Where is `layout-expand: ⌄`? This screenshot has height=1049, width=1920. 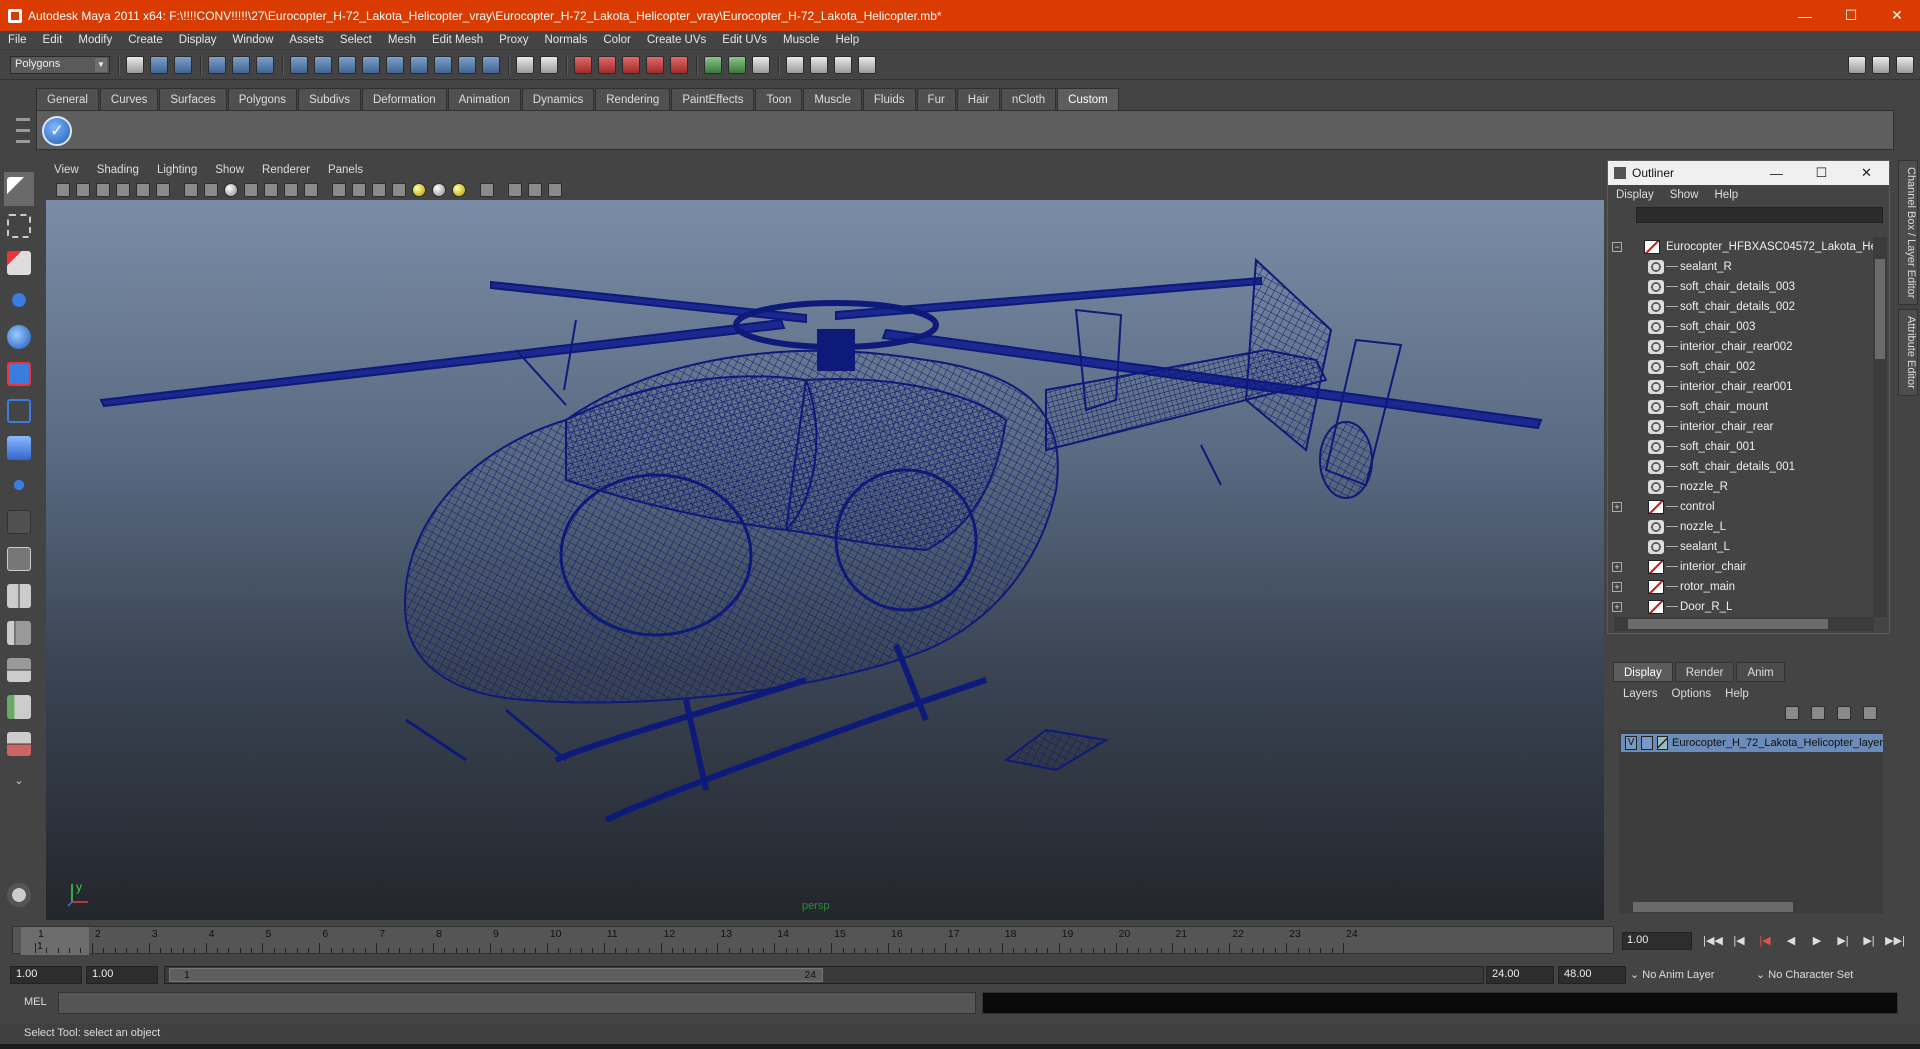
layout-expand: ⌄ is located at coordinates (19, 781).